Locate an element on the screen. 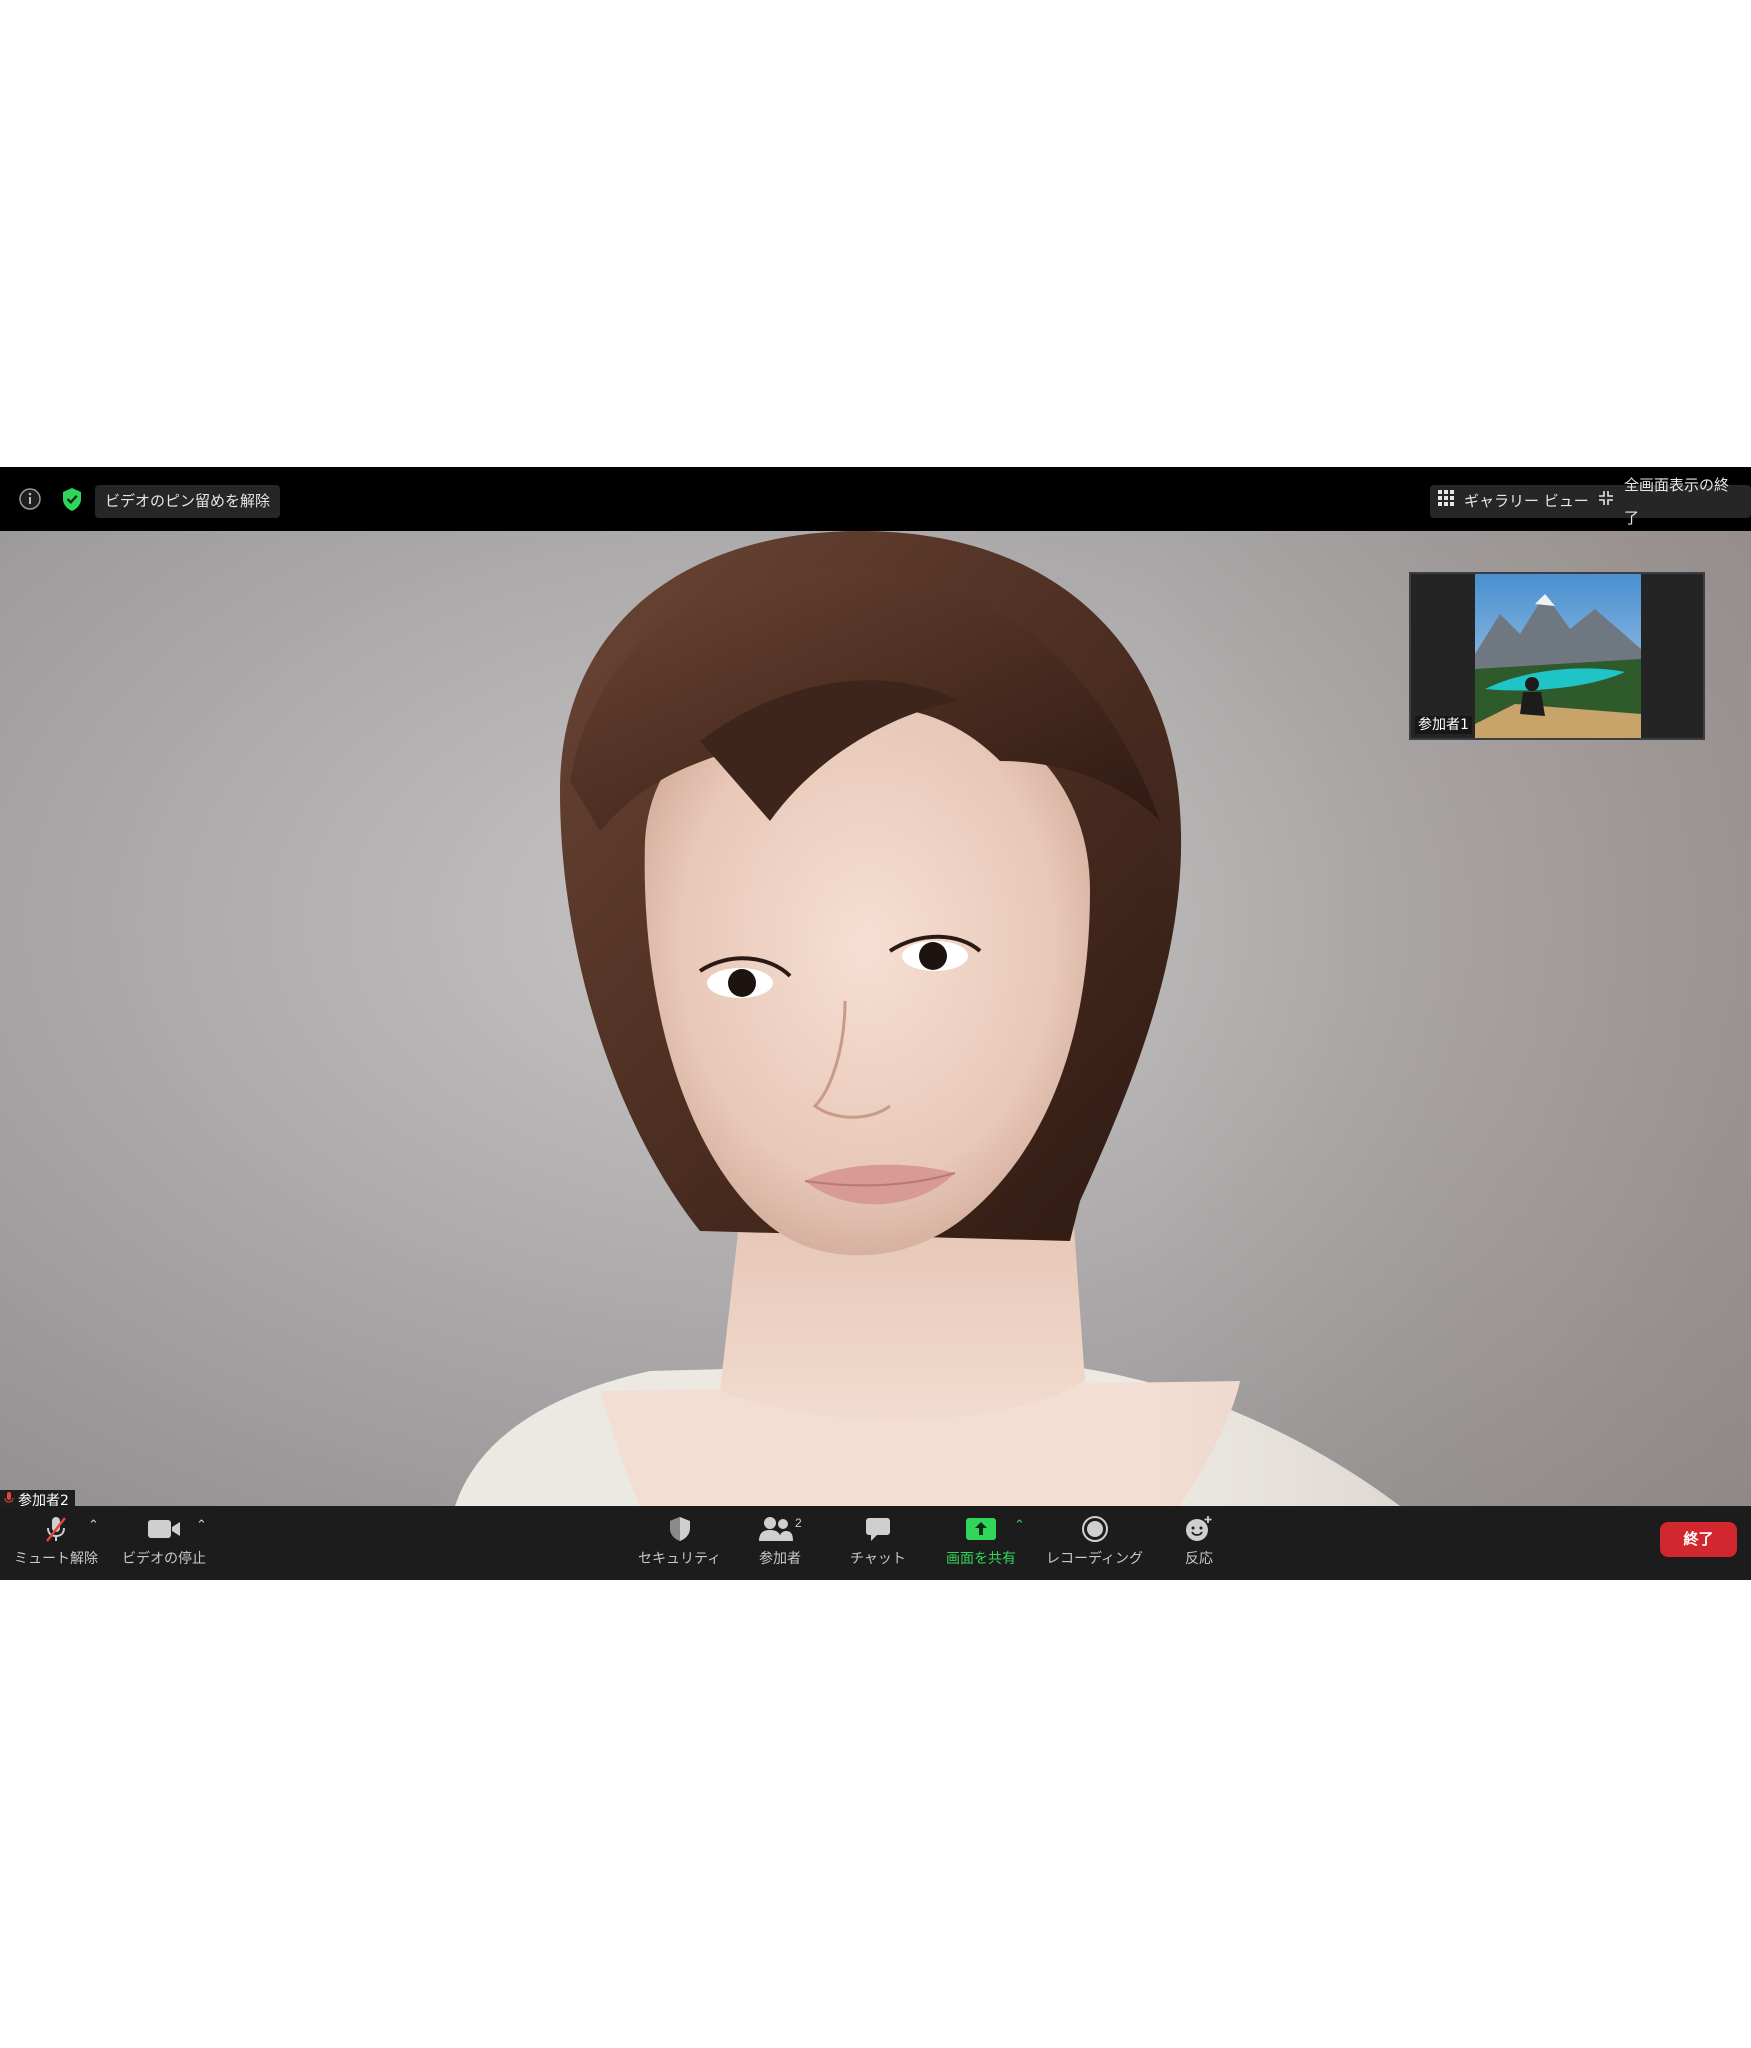 Image resolution: width=1751 pixels, height=2048 pixels. participants-button: 2 参加者 is located at coordinates (780, 1543).